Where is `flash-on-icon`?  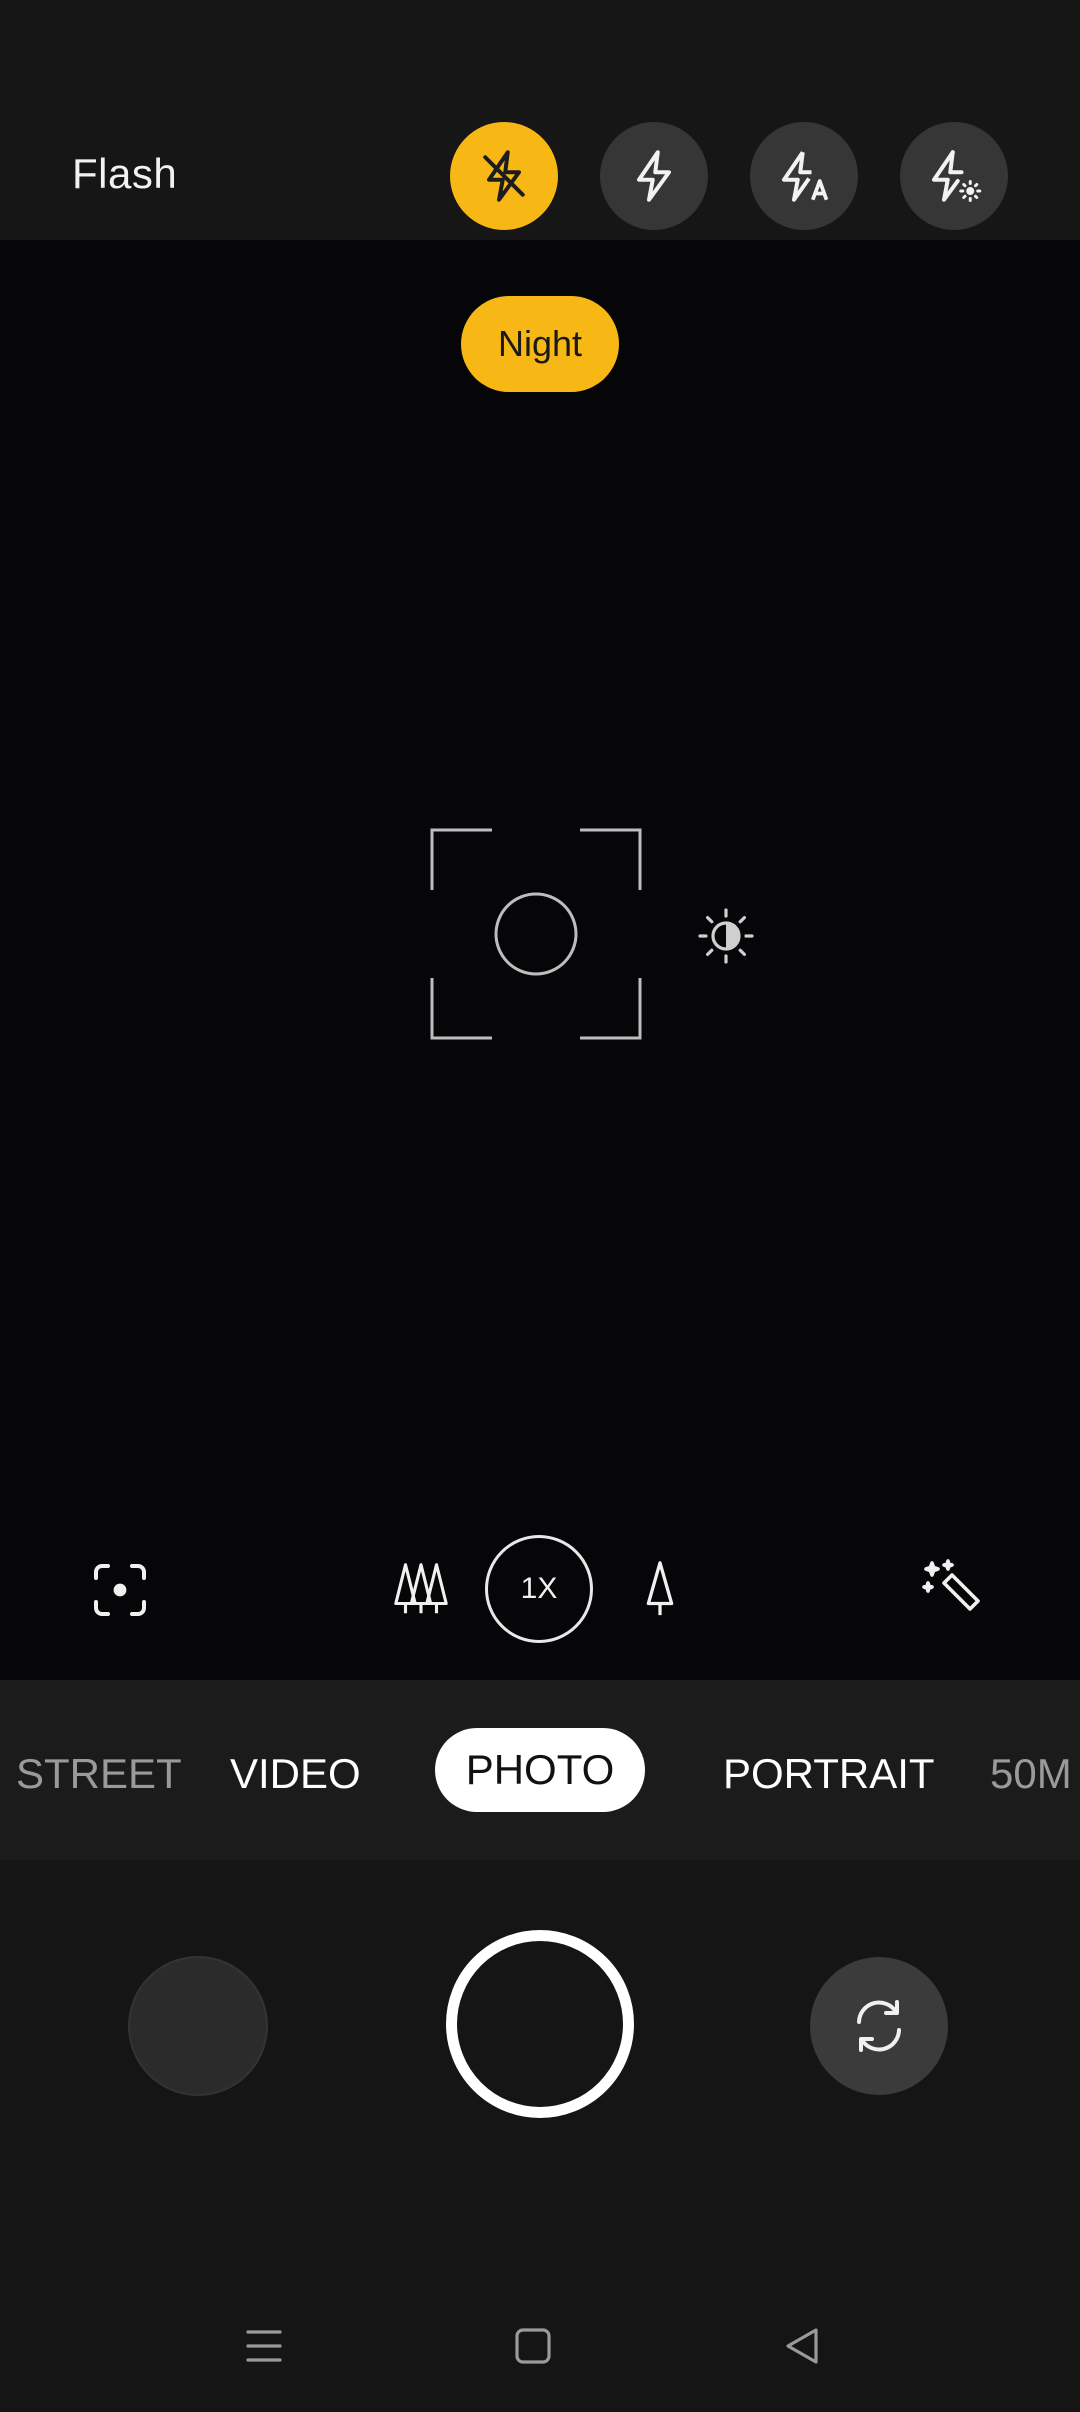 flash-on-icon is located at coordinates (654, 176).